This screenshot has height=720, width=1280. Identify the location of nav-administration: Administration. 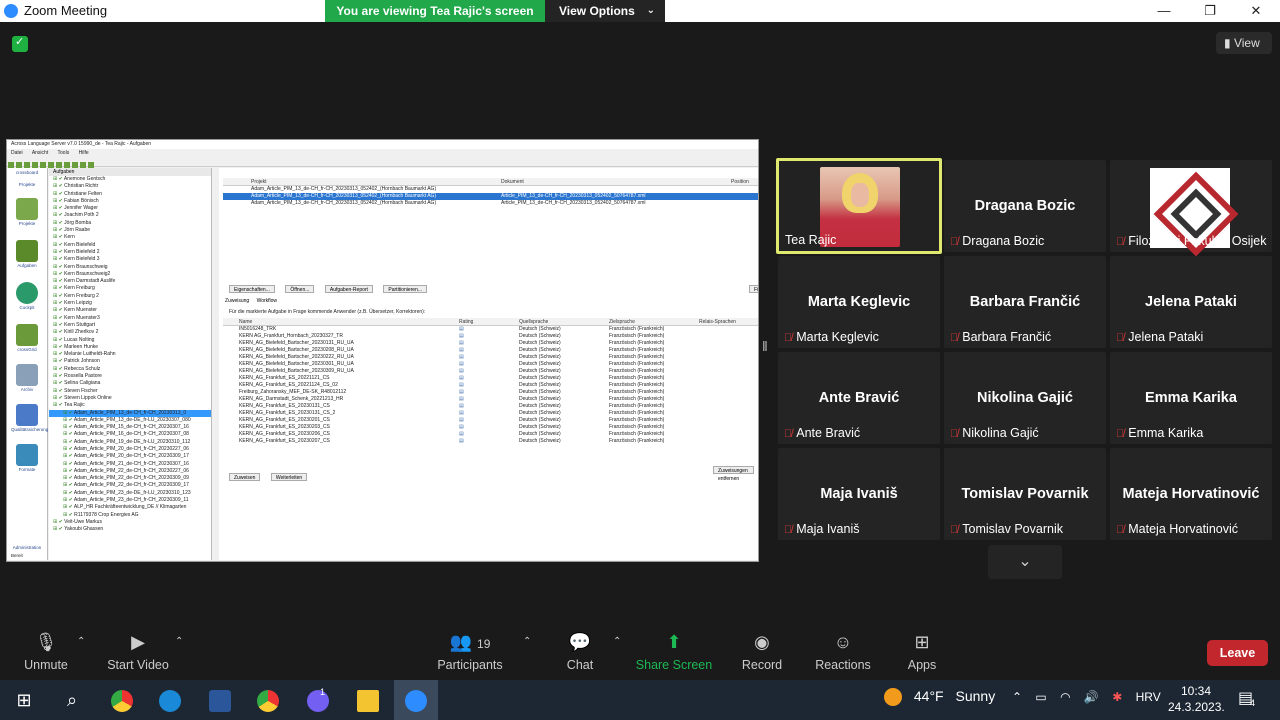
(27, 547).